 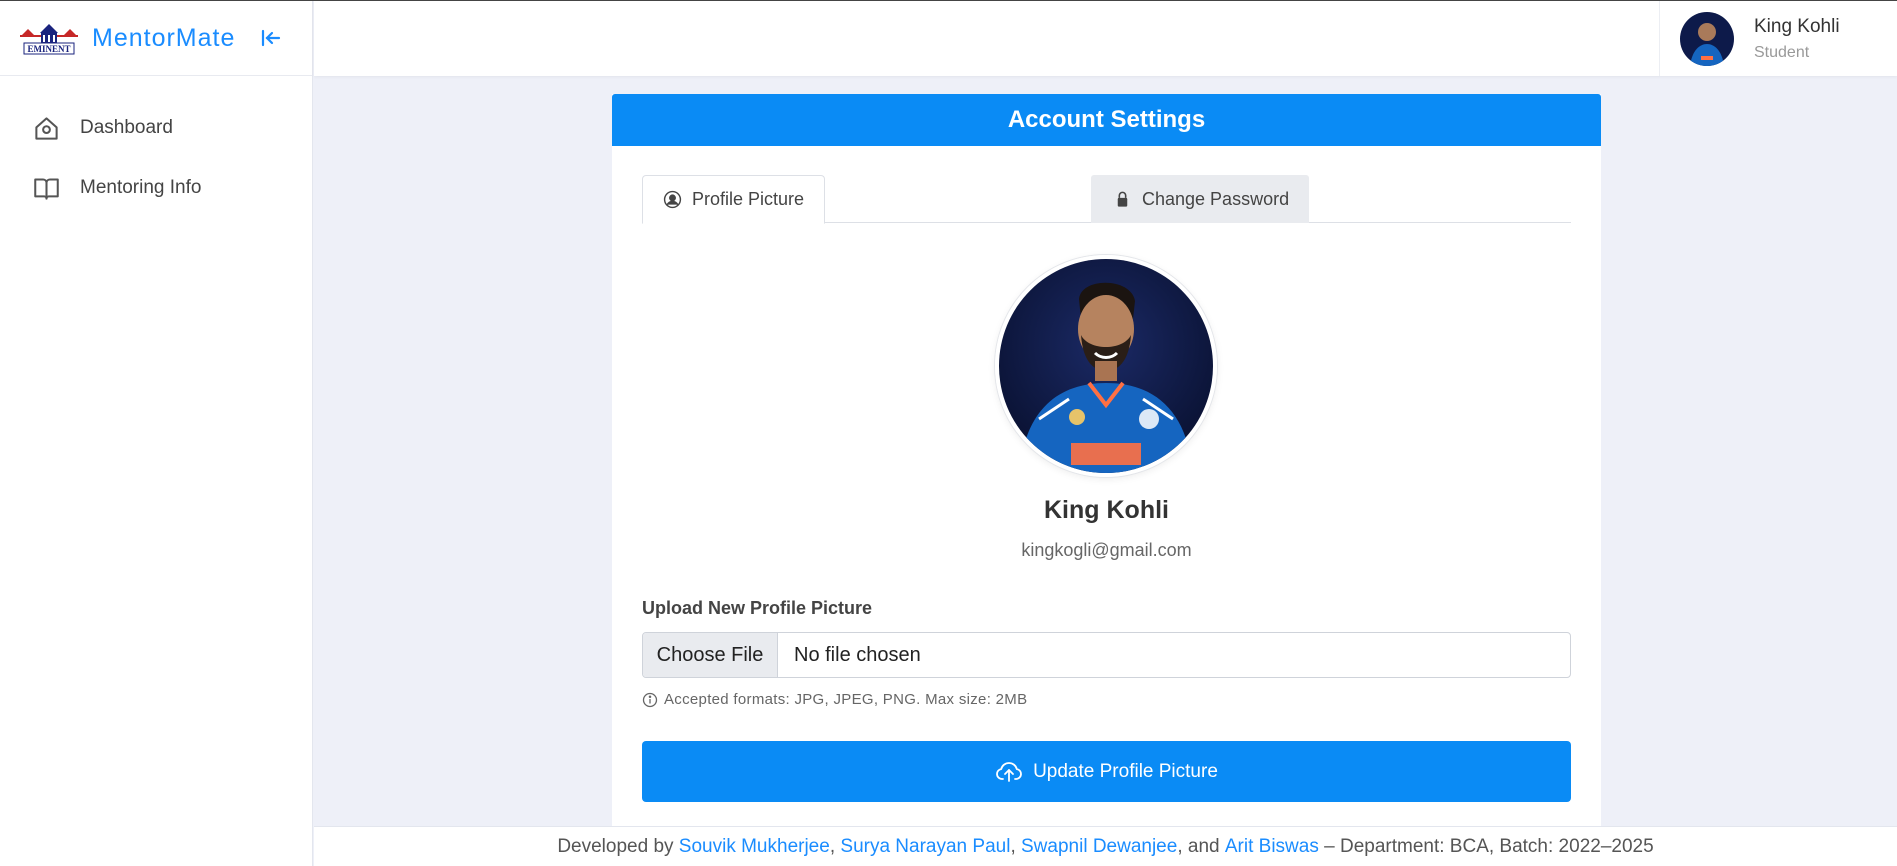 What do you see at coordinates (1106, 366) in the screenshot?
I see `profile-photo` at bounding box center [1106, 366].